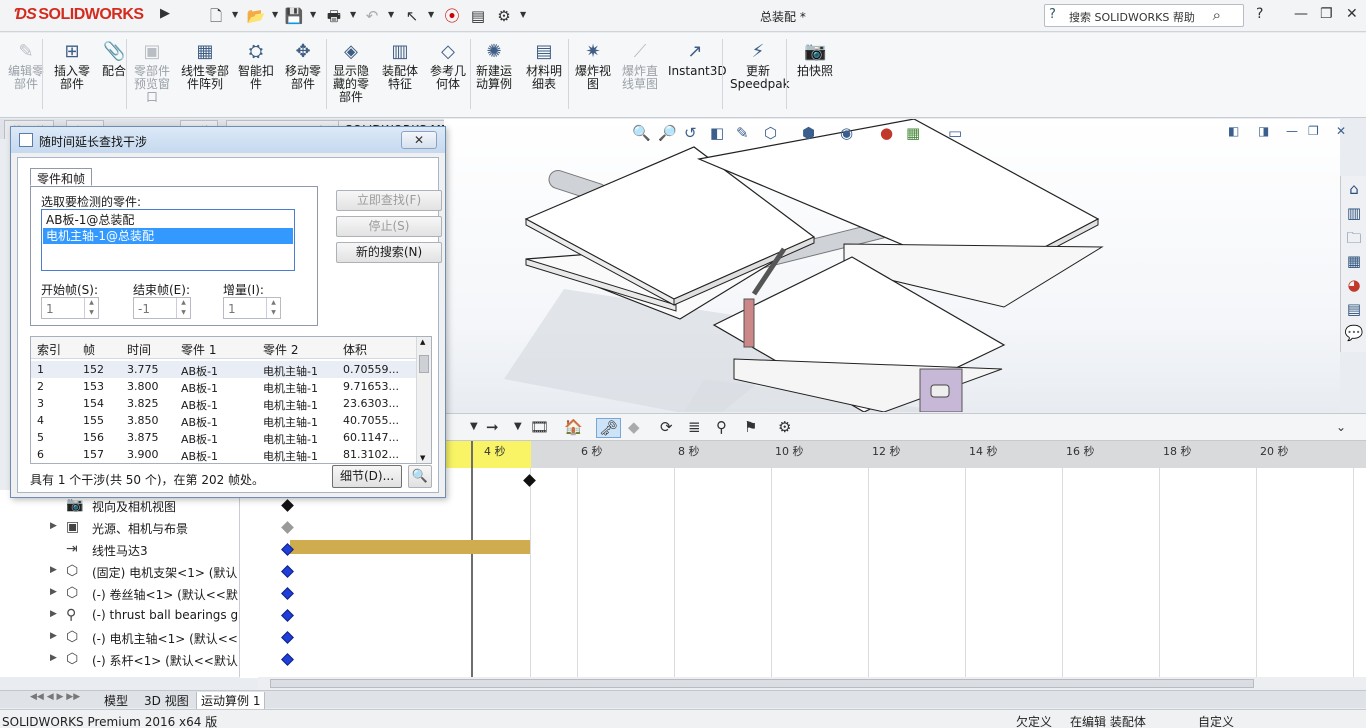 The image size is (1366, 728). What do you see at coordinates (1354, 310) in the screenshot?
I see `custom-properties-icon: ▤` at bounding box center [1354, 310].